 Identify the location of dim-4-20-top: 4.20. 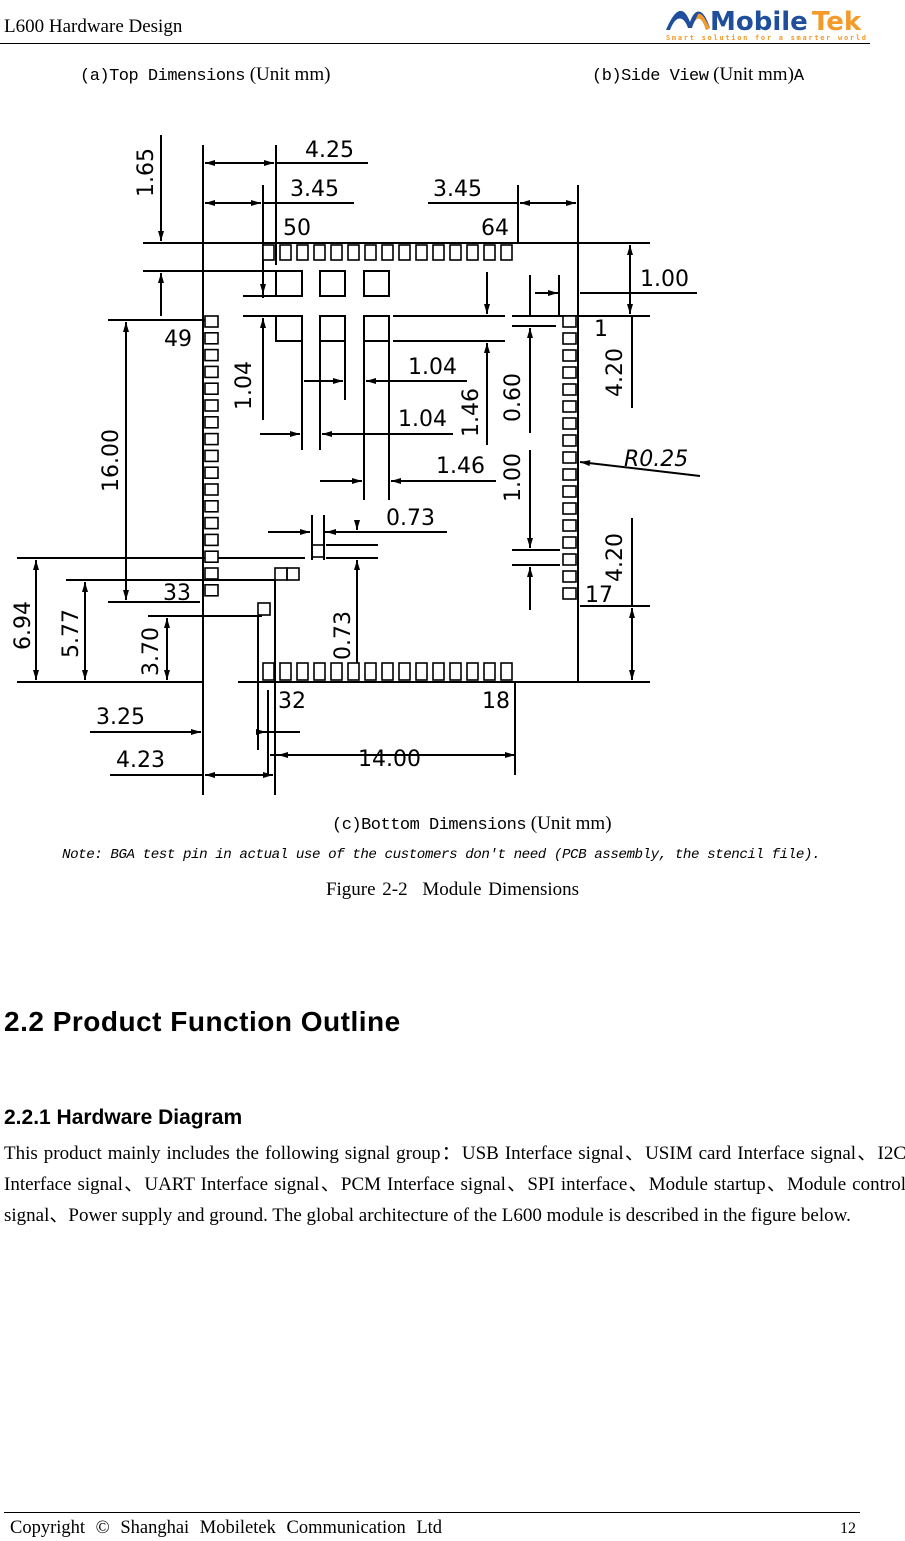
(615, 372).